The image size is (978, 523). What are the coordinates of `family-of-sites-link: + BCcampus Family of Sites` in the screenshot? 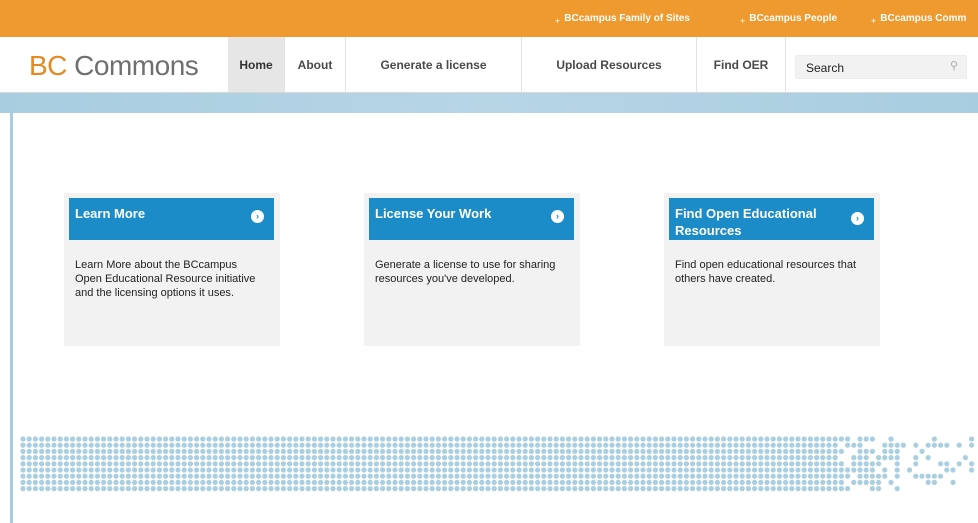 It's located at (622, 19).